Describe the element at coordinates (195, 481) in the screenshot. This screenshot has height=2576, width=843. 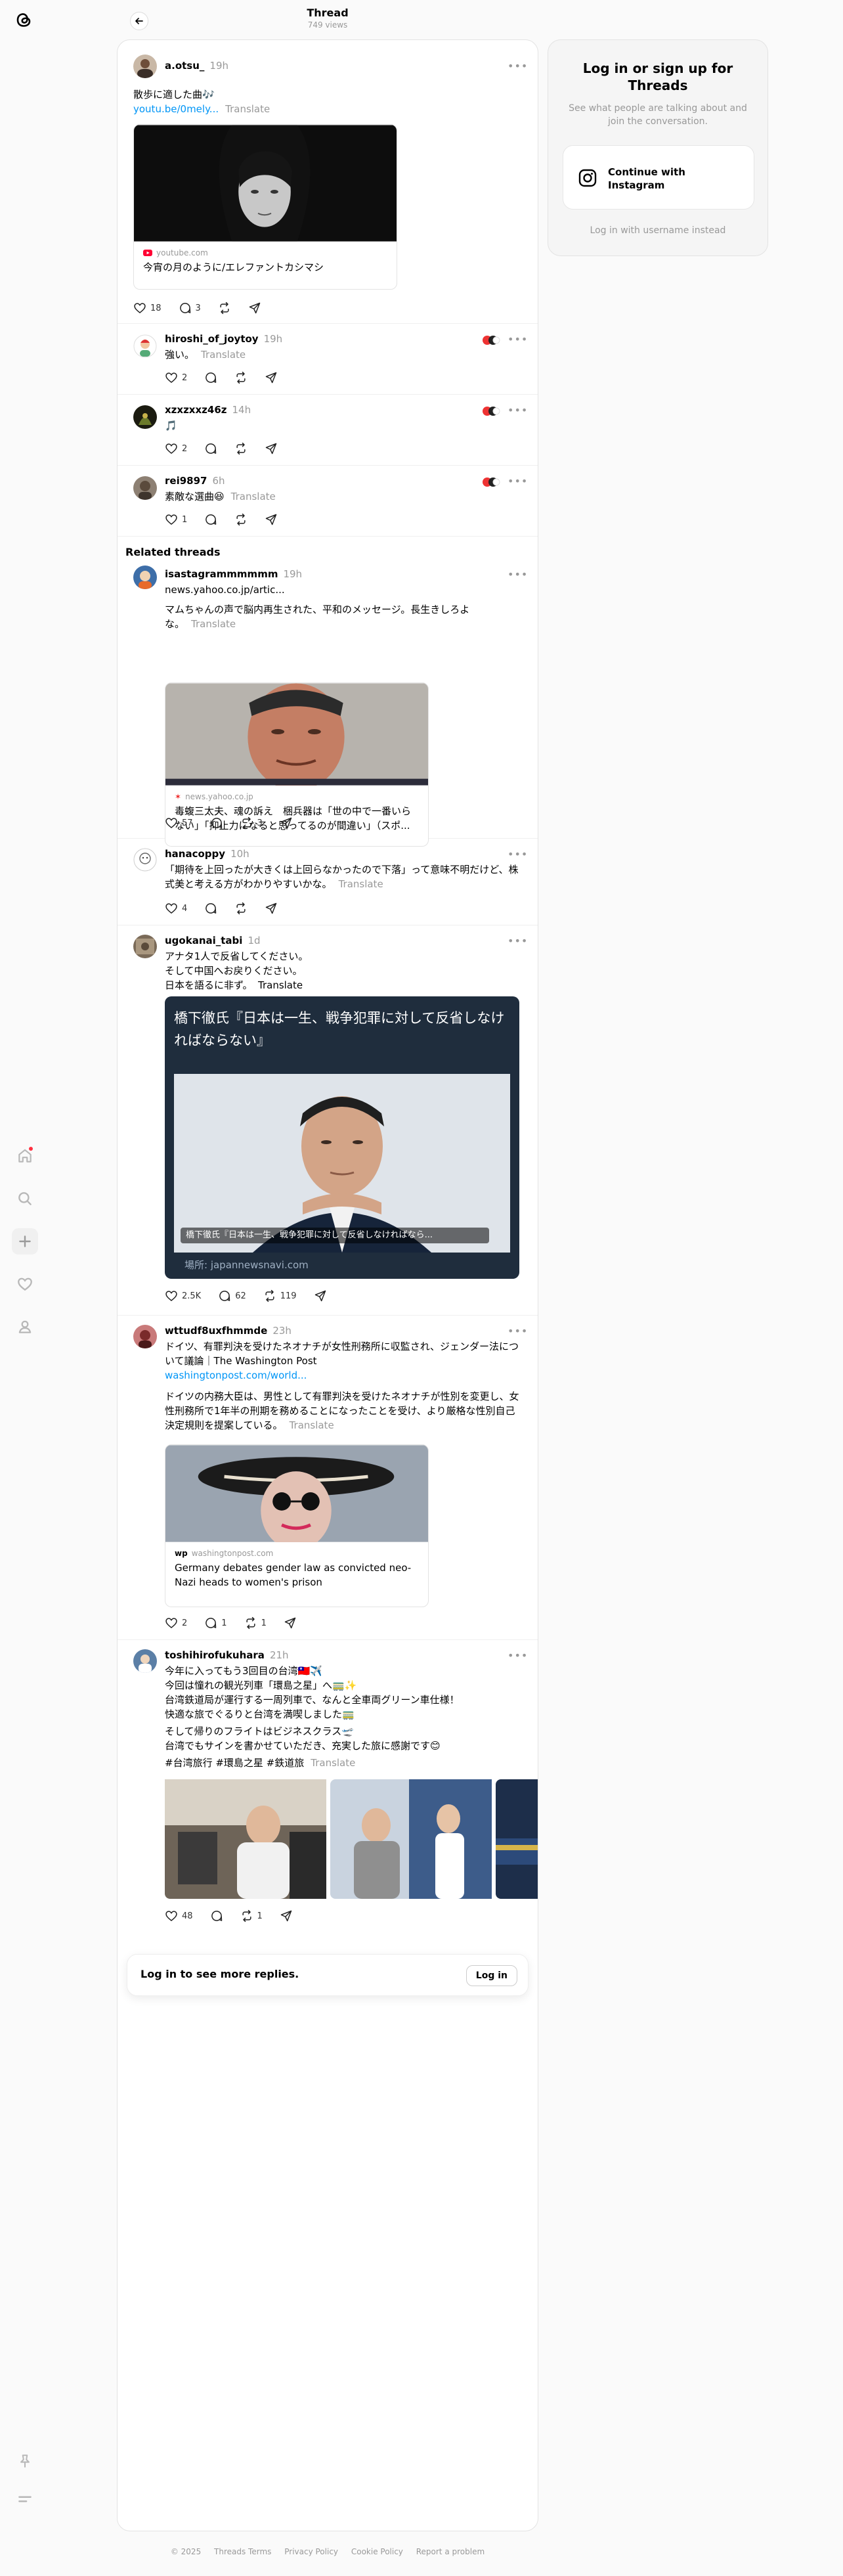
I see `reply-username: rei9897 6h` at that location.